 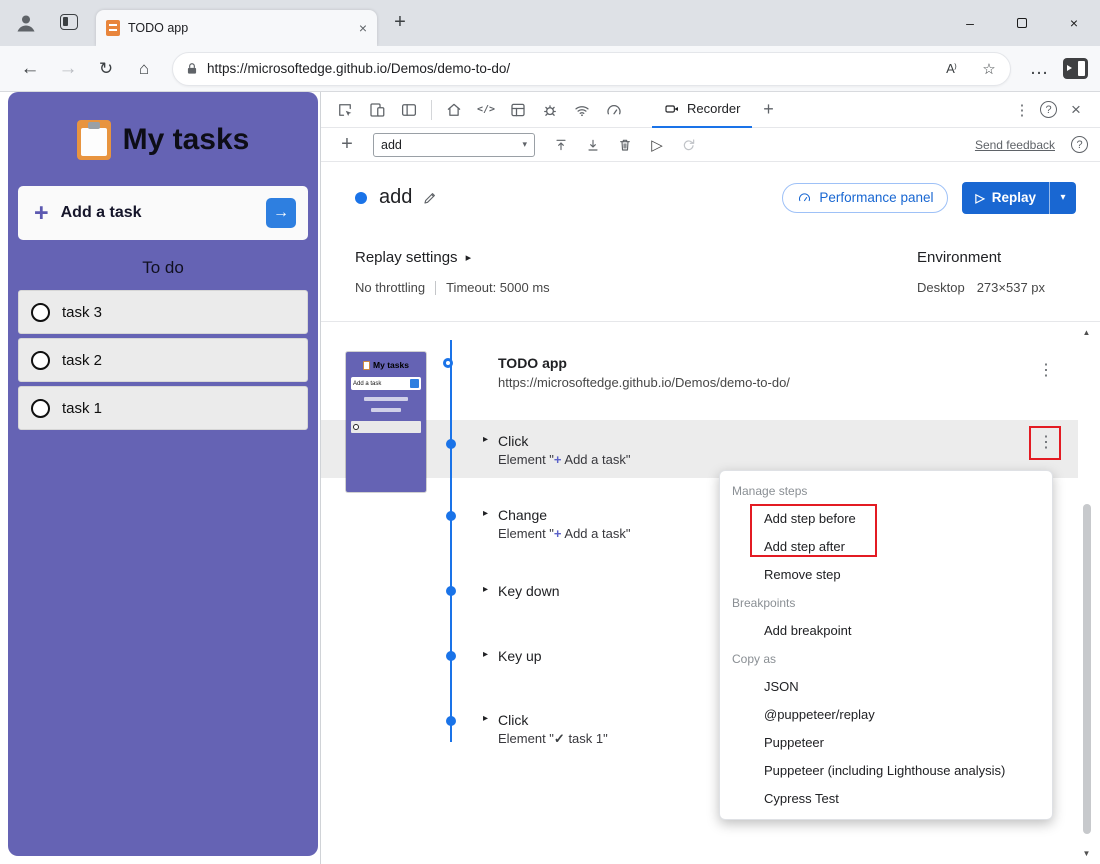 I want to click on tab-close-icon: ×, so click(x=363, y=28).